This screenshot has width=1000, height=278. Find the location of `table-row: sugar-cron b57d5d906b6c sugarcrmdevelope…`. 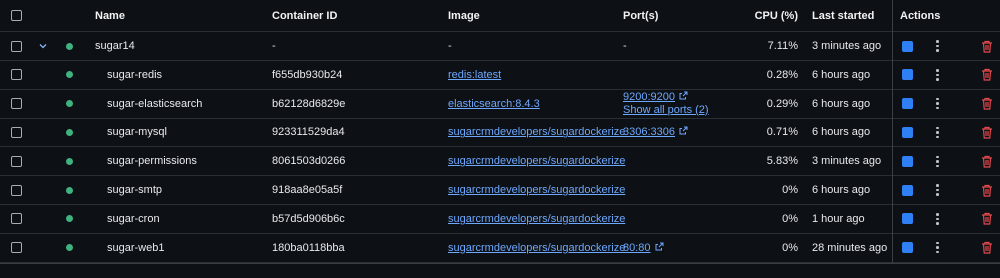

table-row: sugar-cron b57d5d906b6c sugarcrmdevelope… is located at coordinates (500, 219).